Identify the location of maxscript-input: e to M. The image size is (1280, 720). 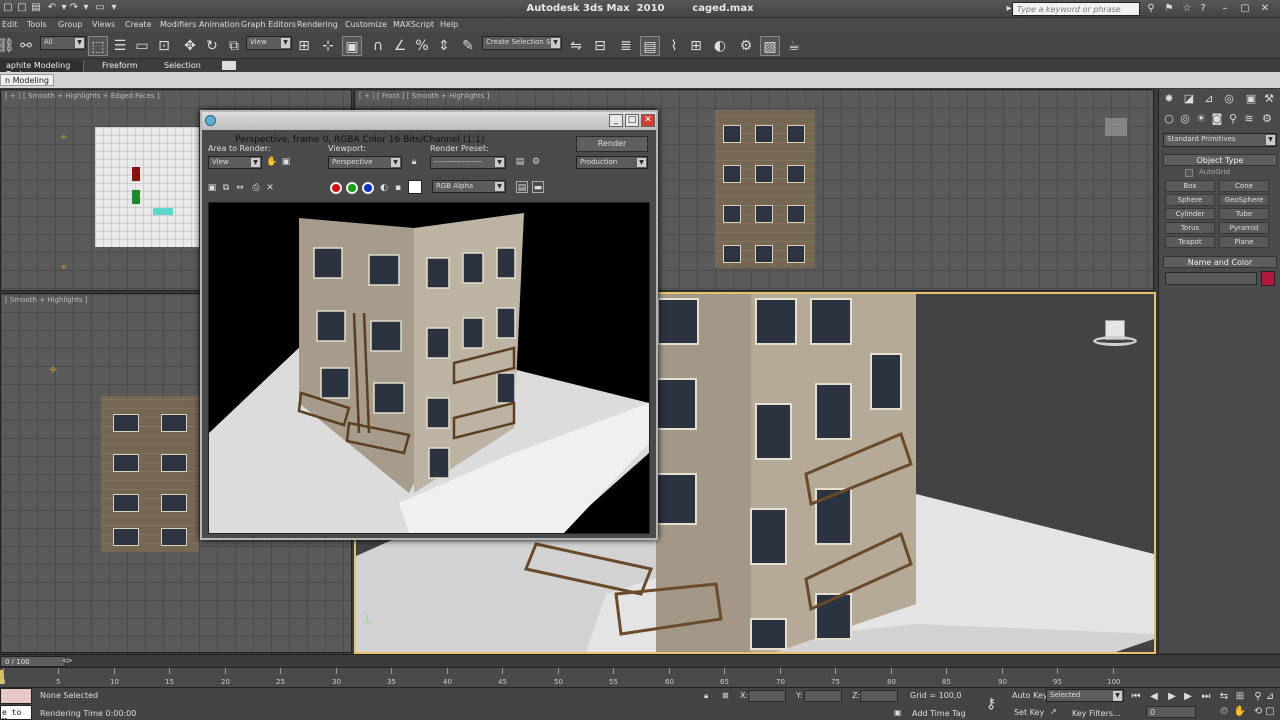
(16, 712).